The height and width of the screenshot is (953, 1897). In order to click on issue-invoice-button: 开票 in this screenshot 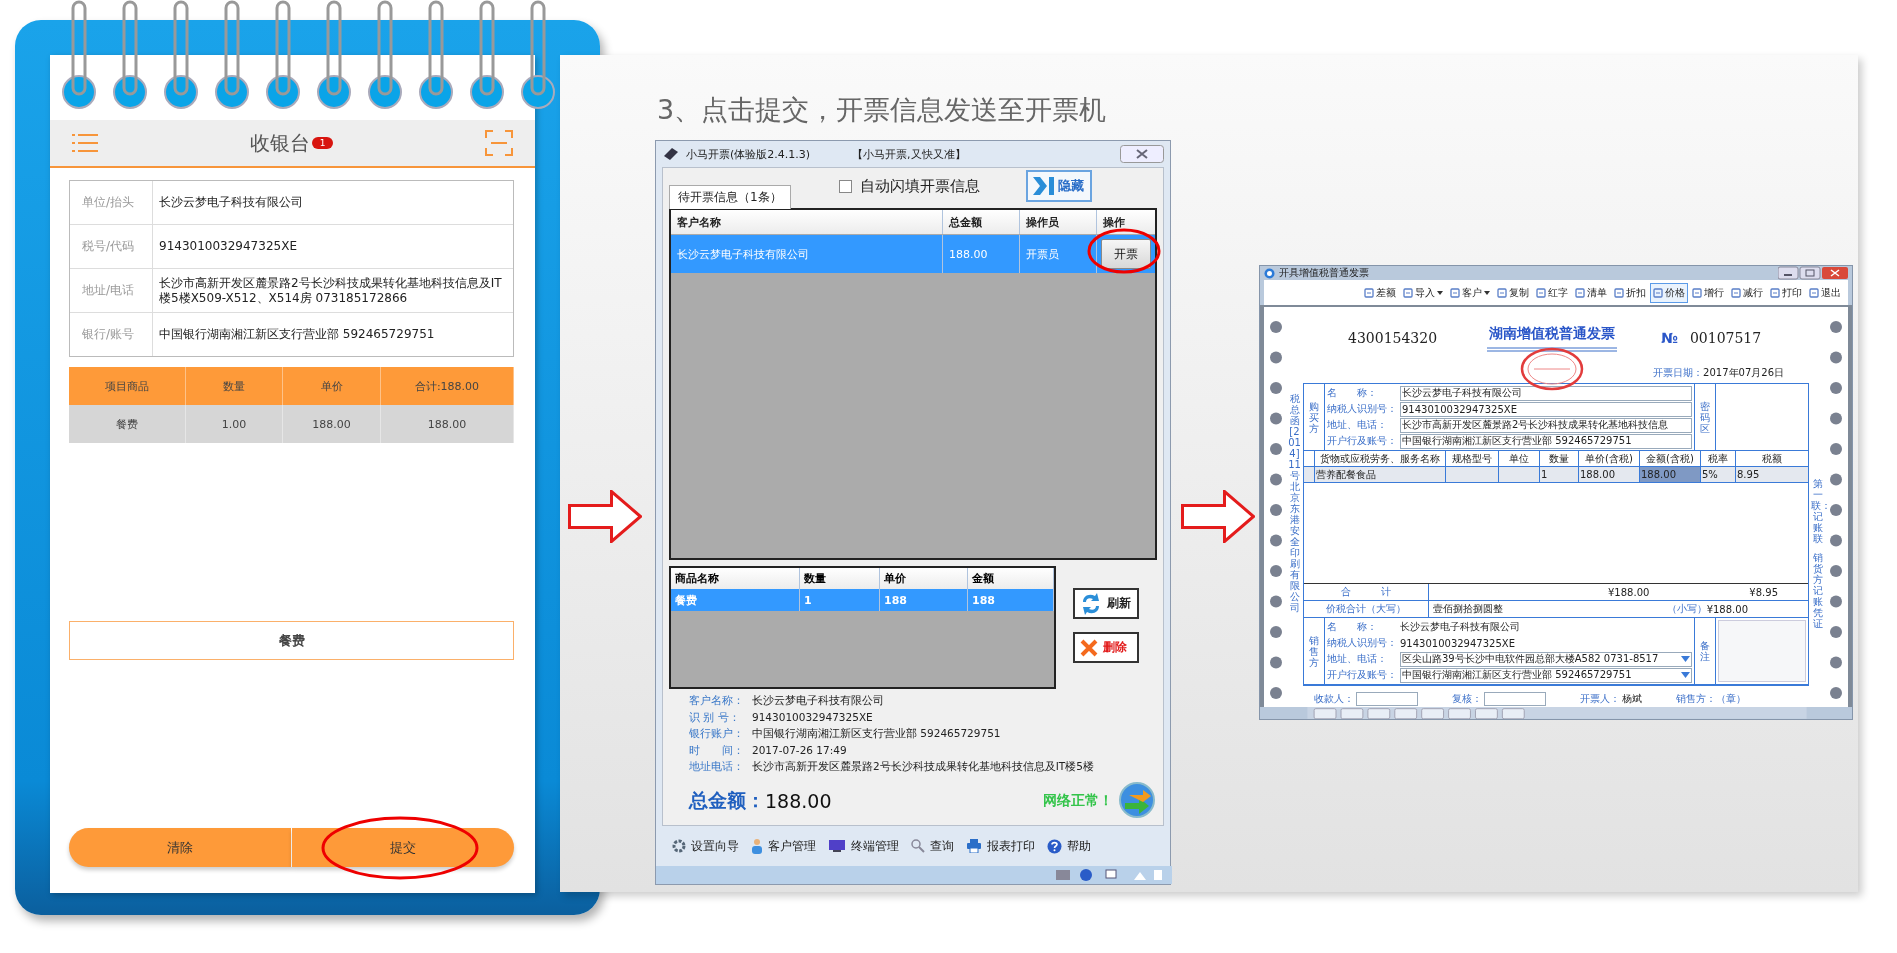, I will do `click(1126, 254)`.